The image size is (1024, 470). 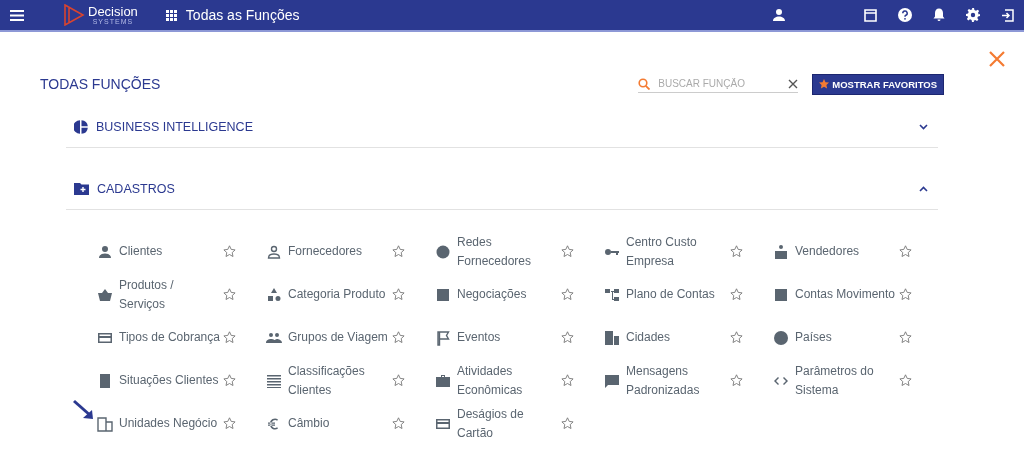 What do you see at coordinates (847, 294) in the screenshot?
I see `function-link: Contas Movimento` at bounding box center [847, 294].